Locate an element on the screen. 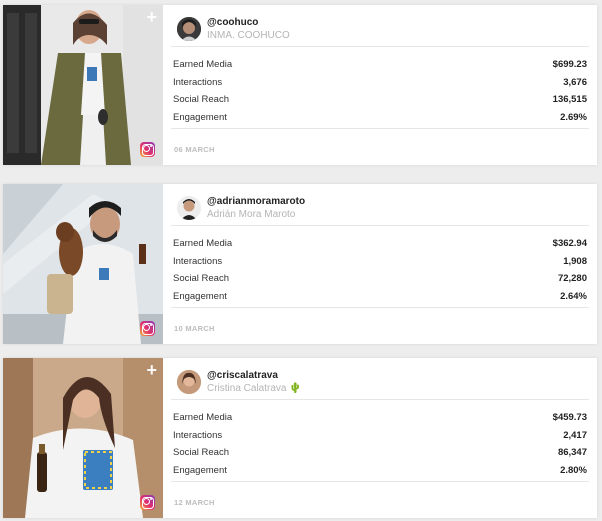 This screenshot has width=602, height=521. metric-row-engagement: Engagement 2.64% is located at coordinates (380, 298).